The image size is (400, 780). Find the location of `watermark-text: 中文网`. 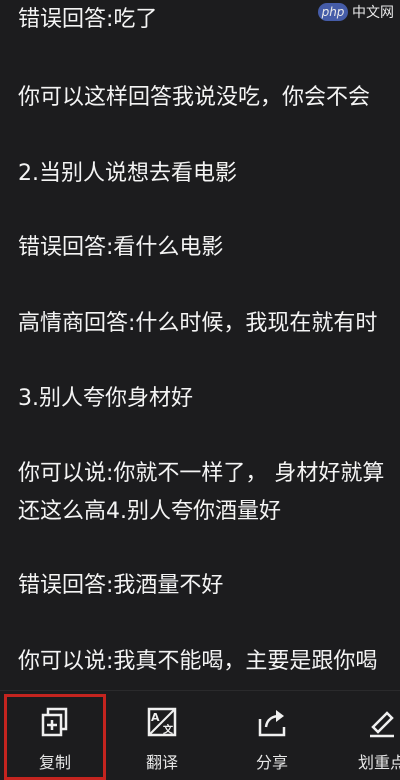

watermark-text: 中文网 is located at coordinates (373, 13).